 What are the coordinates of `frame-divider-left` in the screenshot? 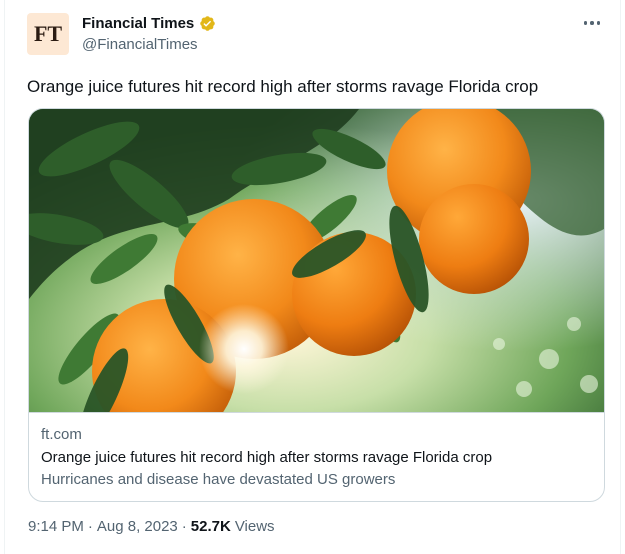 It's located at (4, 277).